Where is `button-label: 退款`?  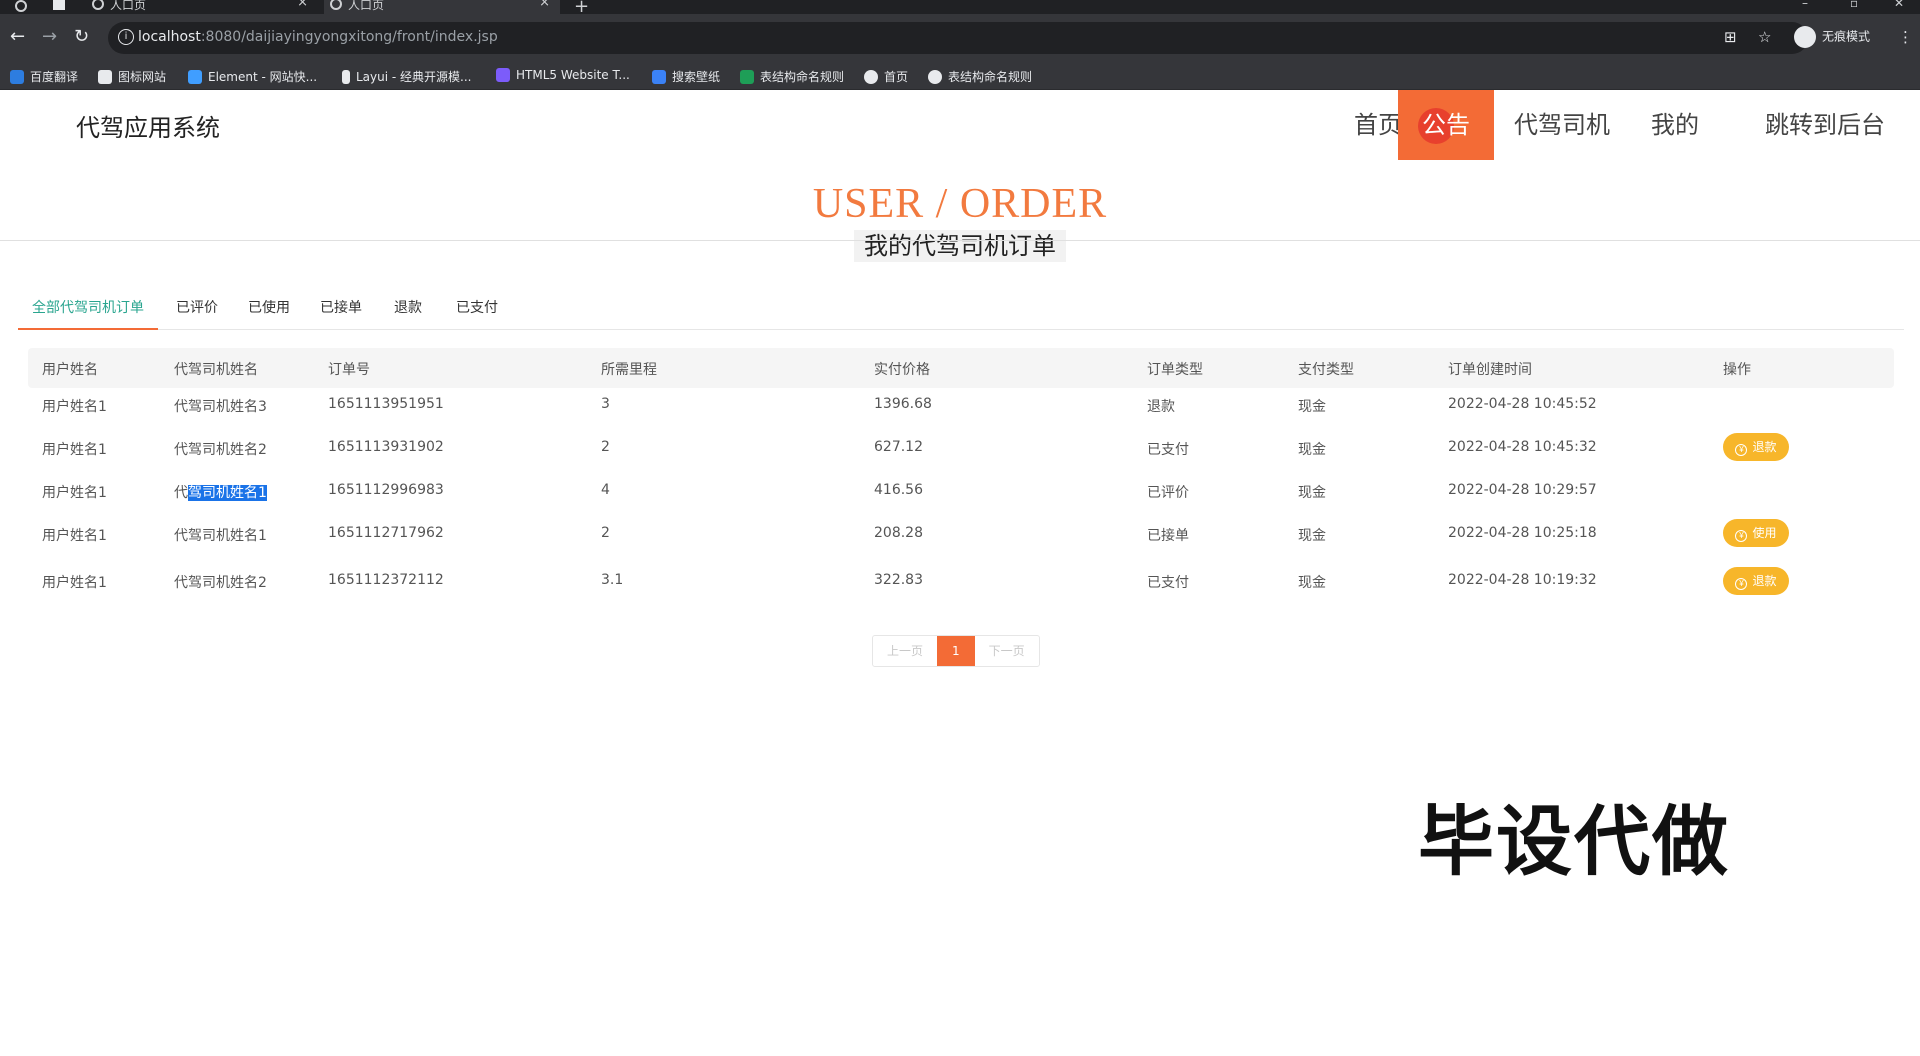 button-label: 退款 is located at coordinates (1764, 447).